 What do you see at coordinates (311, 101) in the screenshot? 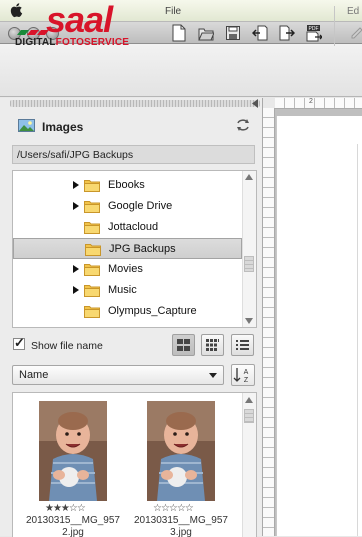
I see `ruler-tick-label: 2` at bounding box center [311, 101].